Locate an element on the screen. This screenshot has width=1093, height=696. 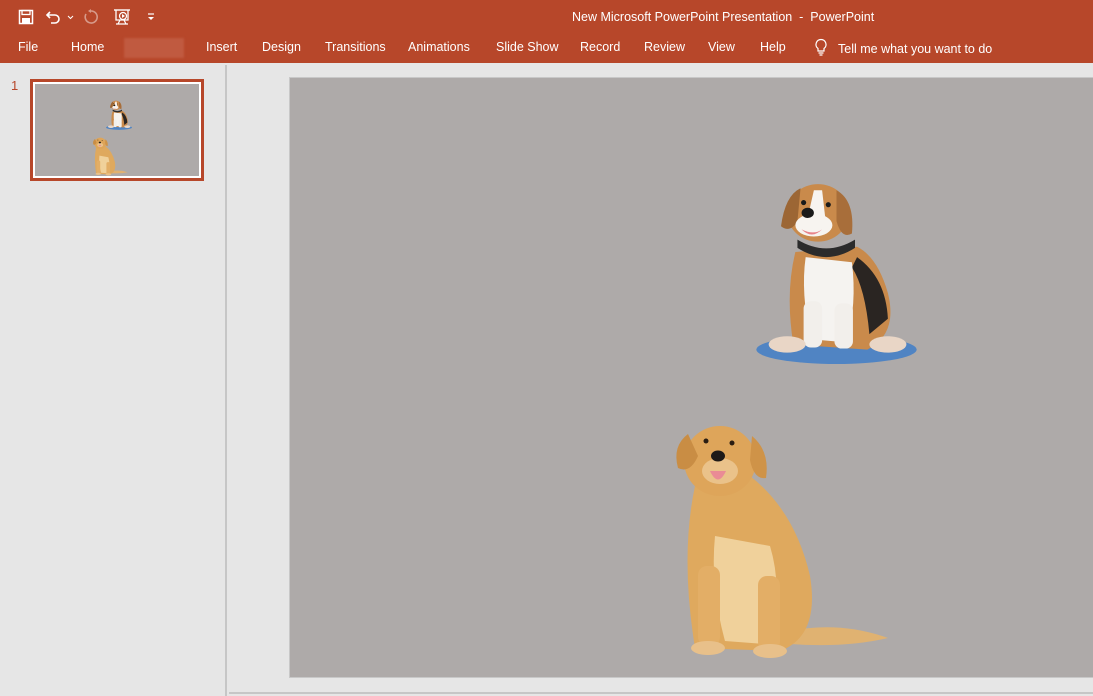
tell-me-search: Tell me what you want to do is located at coordinates (903, 48).